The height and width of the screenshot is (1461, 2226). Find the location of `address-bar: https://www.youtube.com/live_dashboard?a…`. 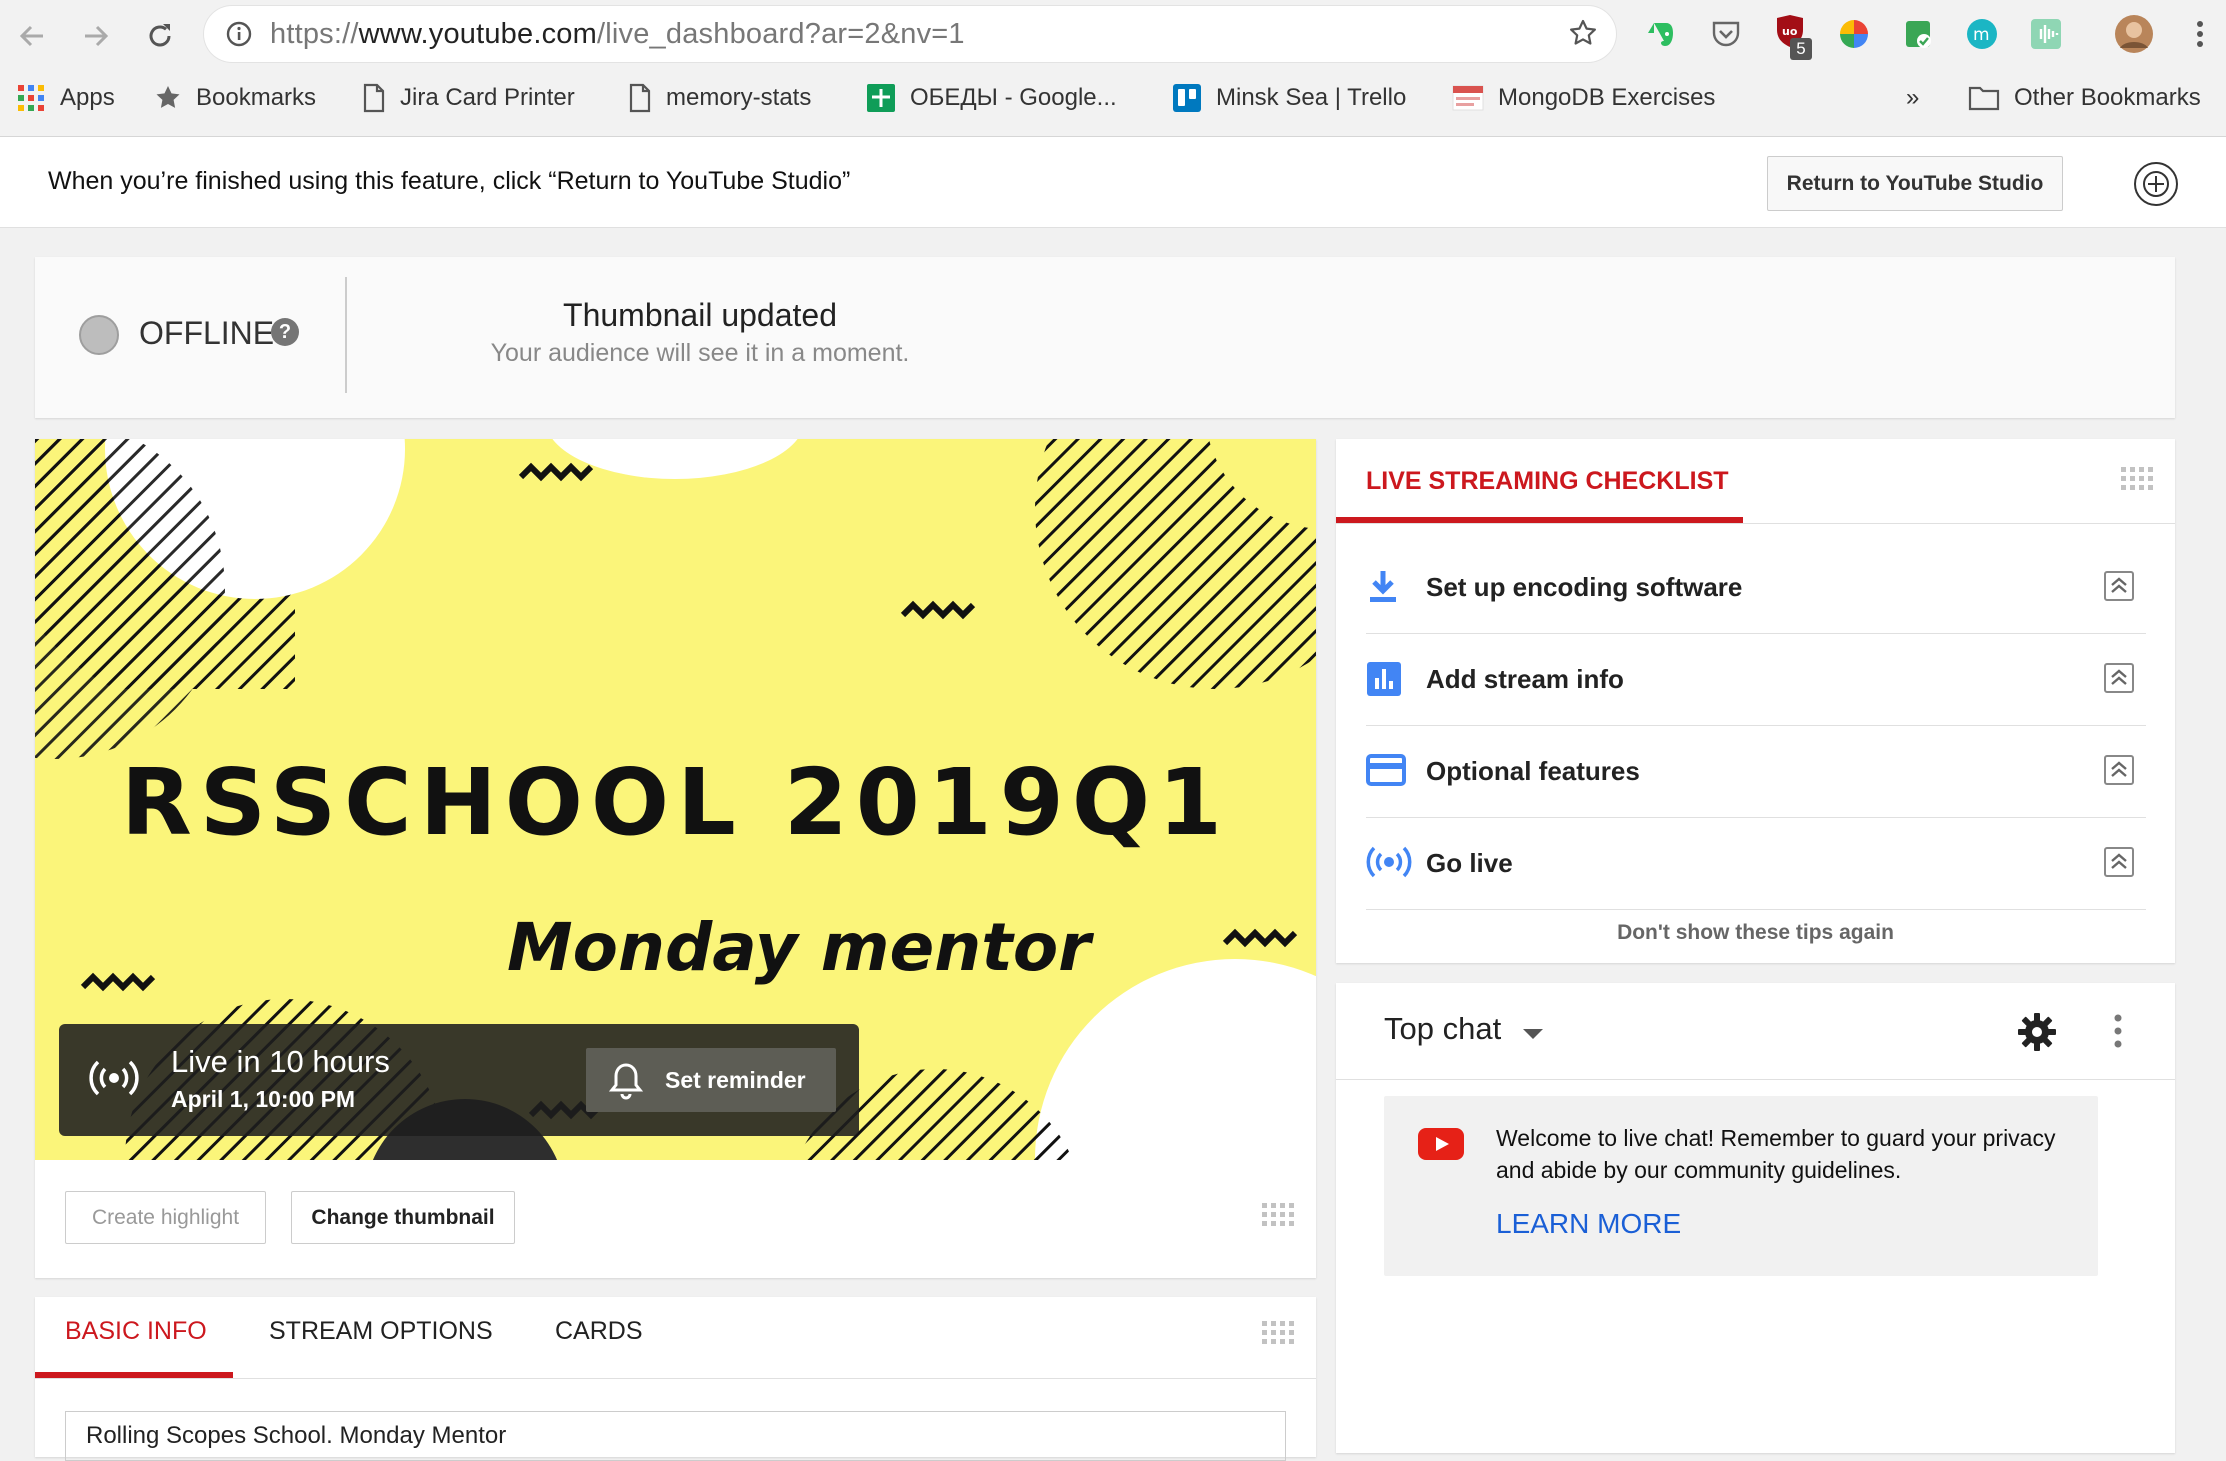

address-bar: https://www.youtube.com/live_dashboard?a… is located at coordinates (910, 34).